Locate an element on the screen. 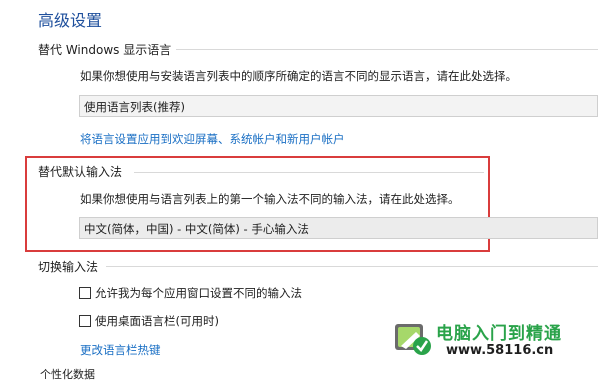  watermark-logo-icon is located at coordinates (413, 339).